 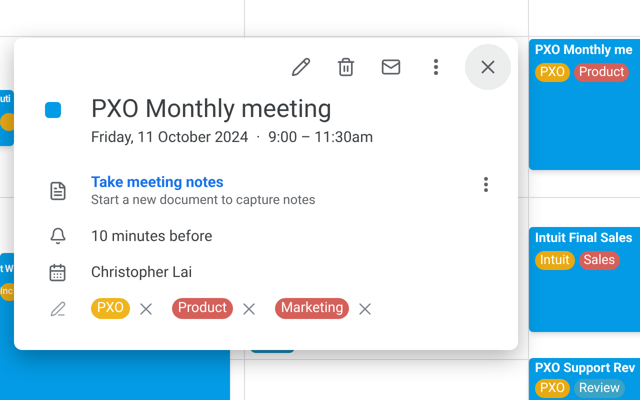 I want to click on document-icon, so click(x=58, y=191).